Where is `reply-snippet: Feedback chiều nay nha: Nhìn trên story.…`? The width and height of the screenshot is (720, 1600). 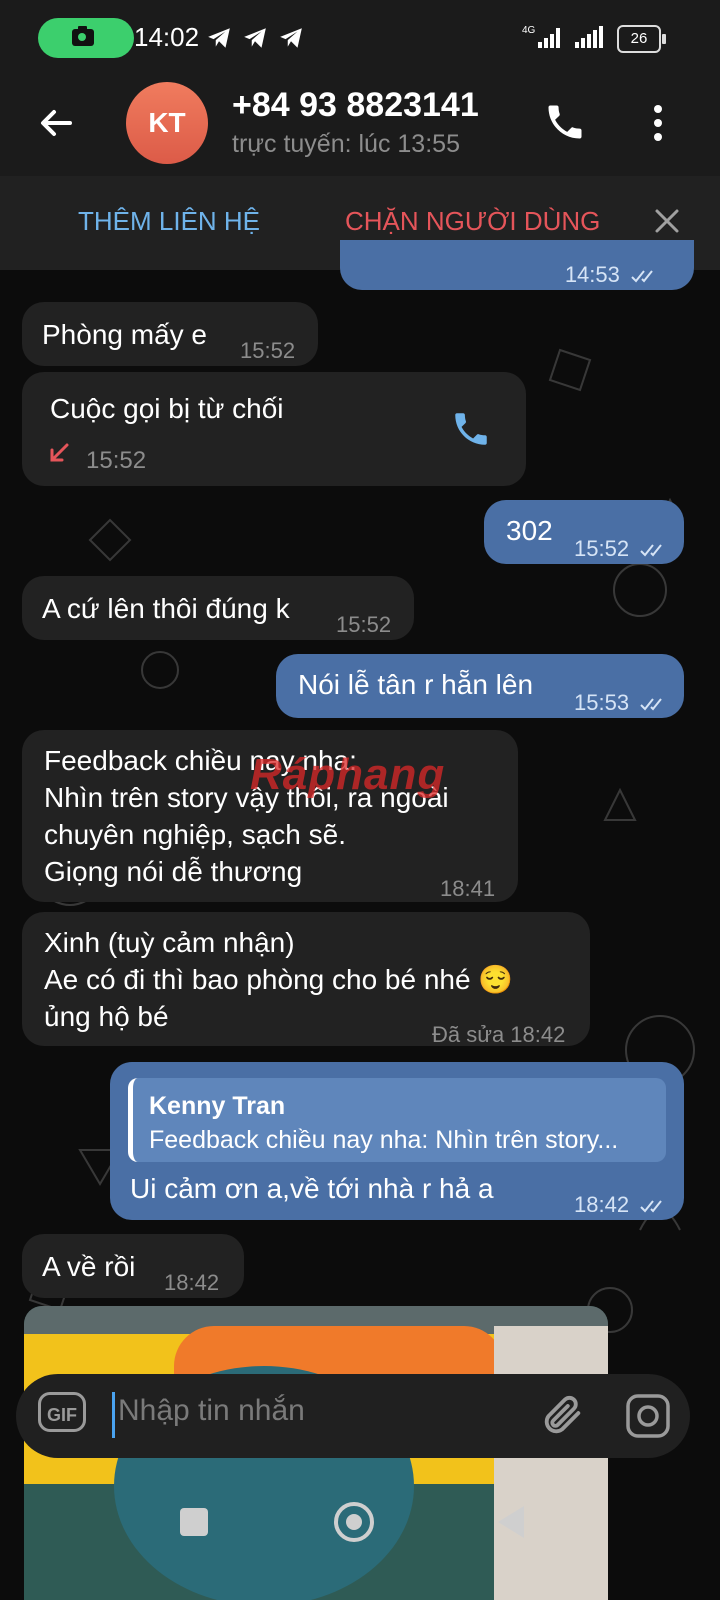
reply-snippet: Feedback chiều nay nha: Nhìn trên story.… is located at coordinates (384, 1140).